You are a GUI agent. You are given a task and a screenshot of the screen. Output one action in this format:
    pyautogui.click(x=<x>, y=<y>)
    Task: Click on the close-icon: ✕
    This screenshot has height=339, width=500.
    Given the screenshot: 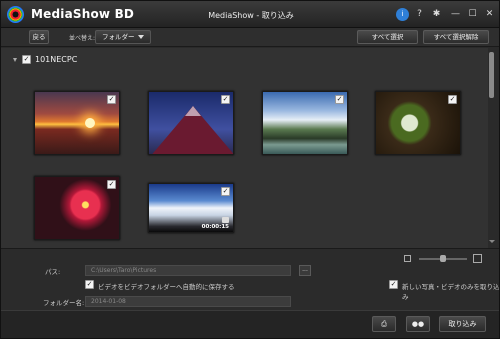 What is the action you would take?
    pyautogui.click(x=489, y=14)
    